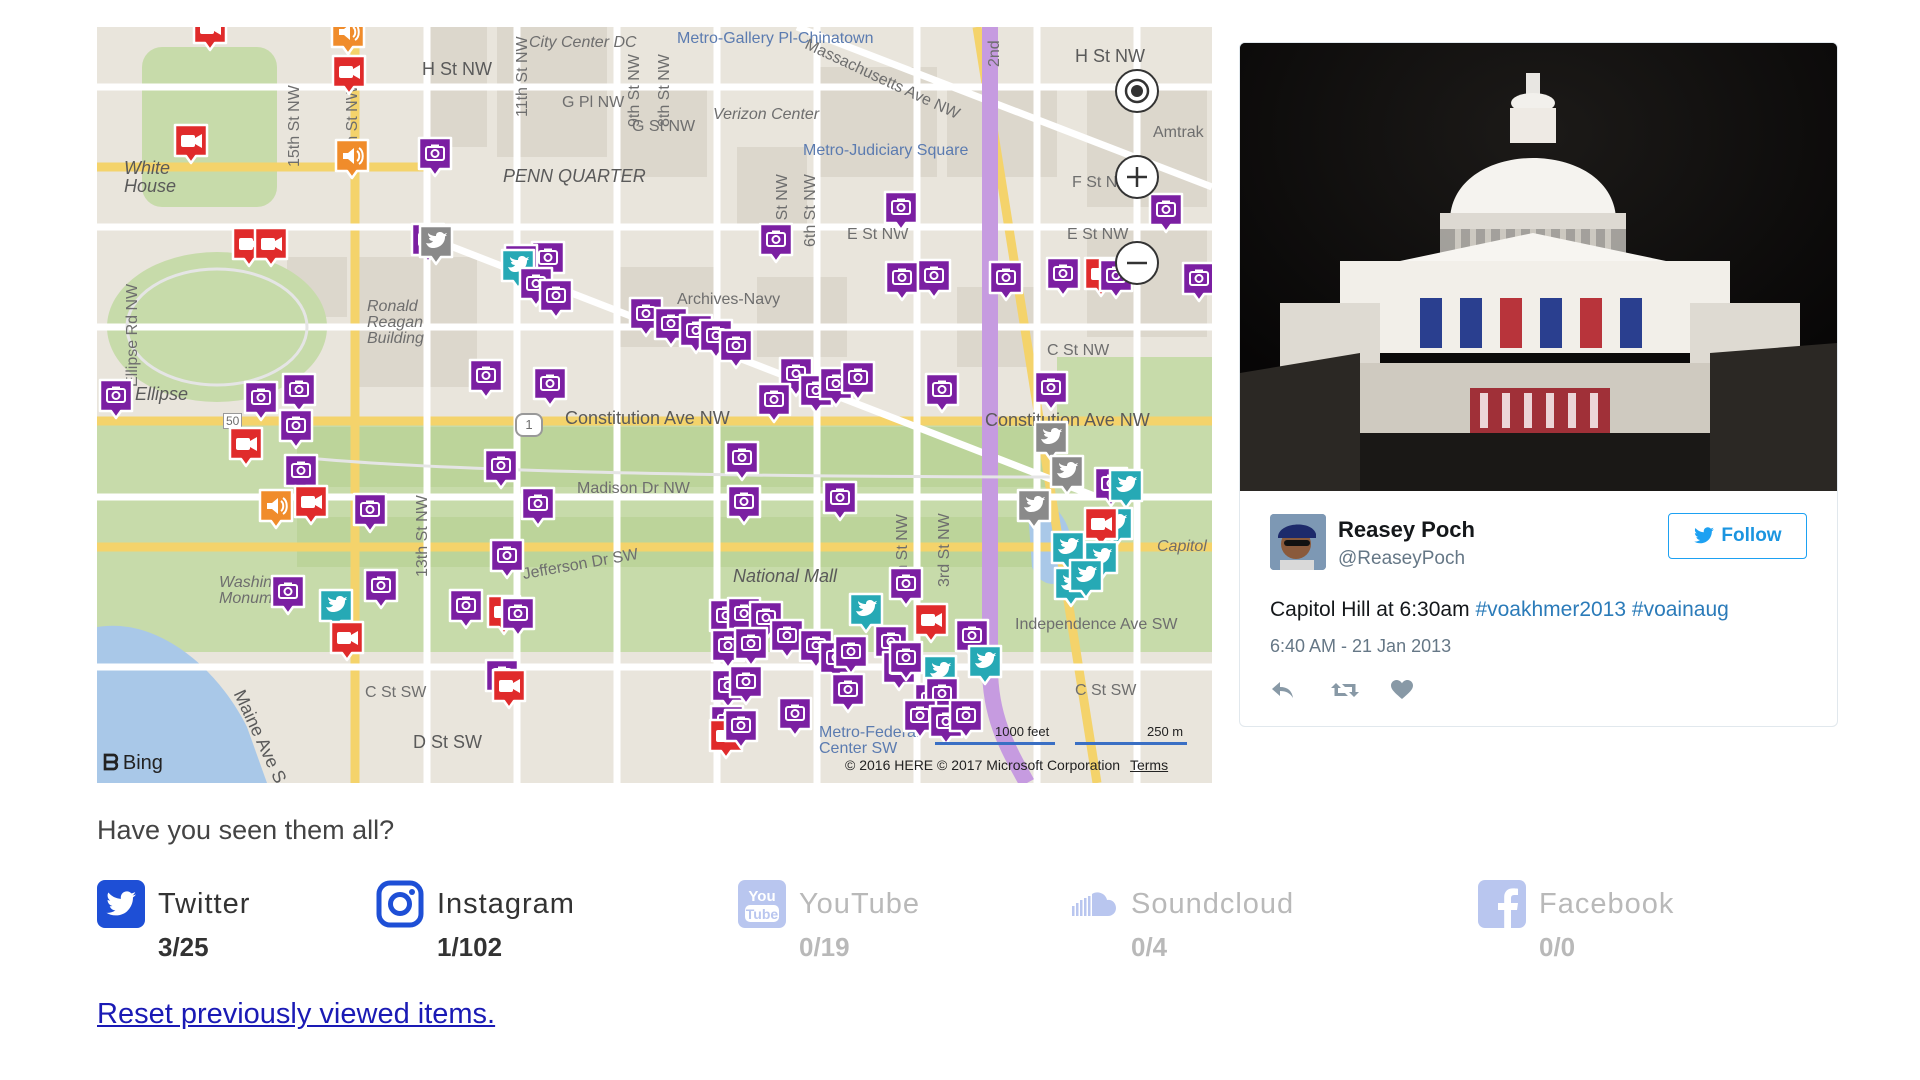  What do you see at coordinates (886, 150) in the screenshot?
I see `map-label-metro-judiciary: Metro-Judiciary Square` at bounding box center [886, 150].